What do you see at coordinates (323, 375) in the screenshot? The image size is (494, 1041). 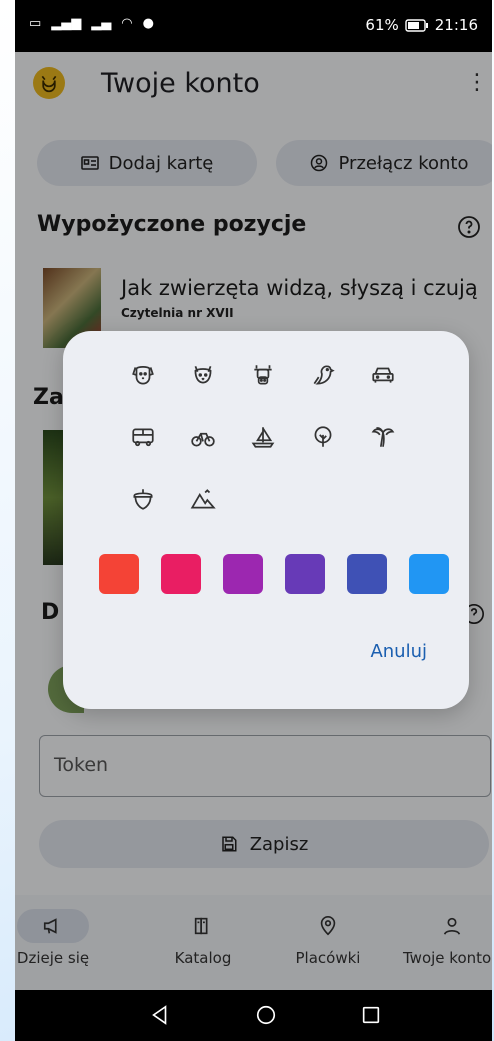 I see `bird-icon` at bounding box center [323, 375].